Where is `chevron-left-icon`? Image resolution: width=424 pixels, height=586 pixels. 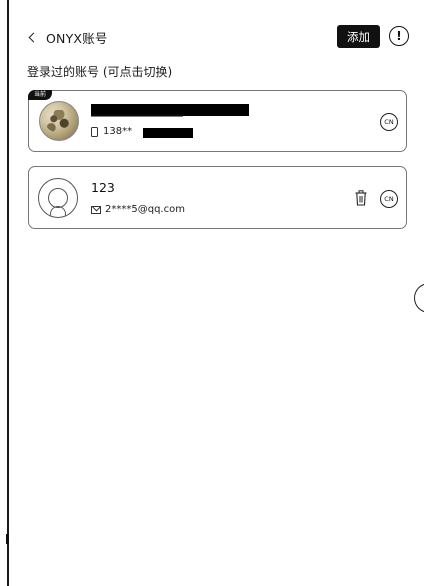
chevron-left-icon is located at coordinates (33, 37).